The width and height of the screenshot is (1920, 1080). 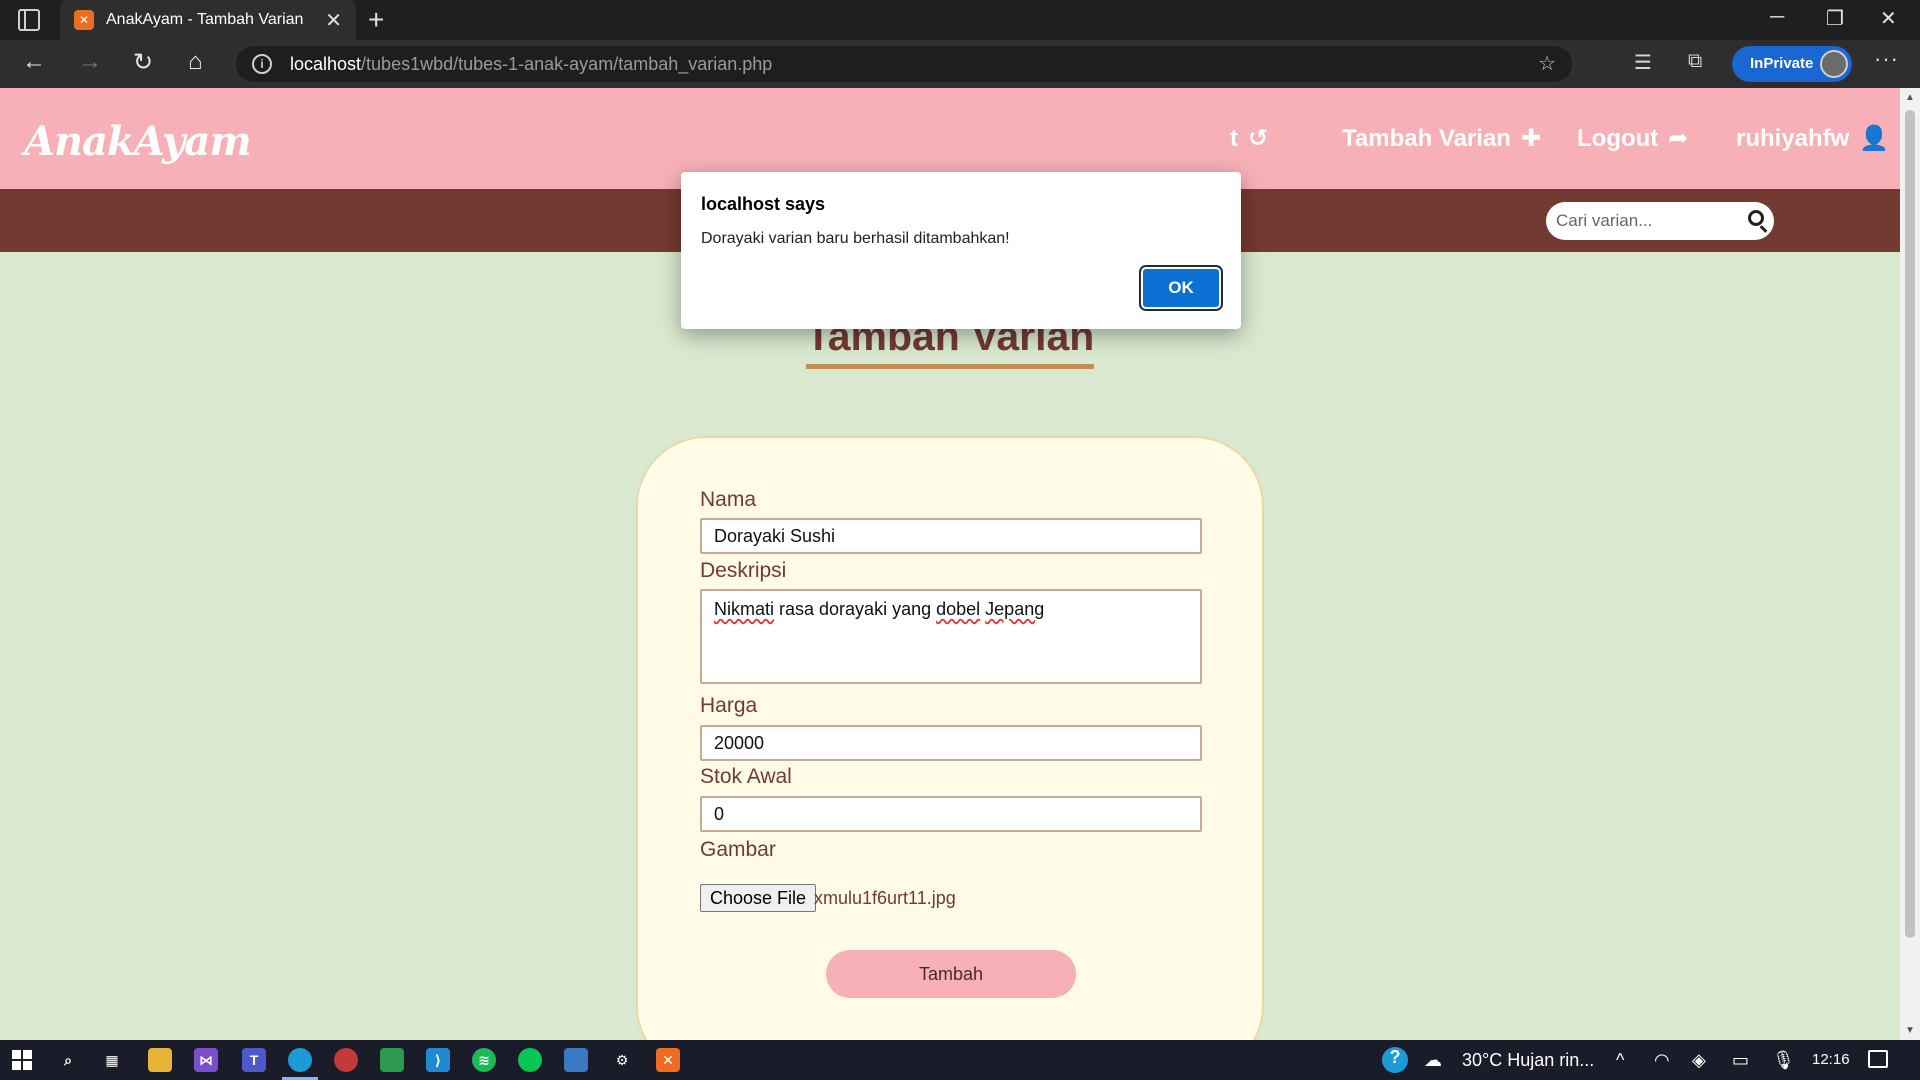 What do you see at coordinates (34, 62) in the screenshot?
I see `back-icon: ←` at bounding box center [34, 62].